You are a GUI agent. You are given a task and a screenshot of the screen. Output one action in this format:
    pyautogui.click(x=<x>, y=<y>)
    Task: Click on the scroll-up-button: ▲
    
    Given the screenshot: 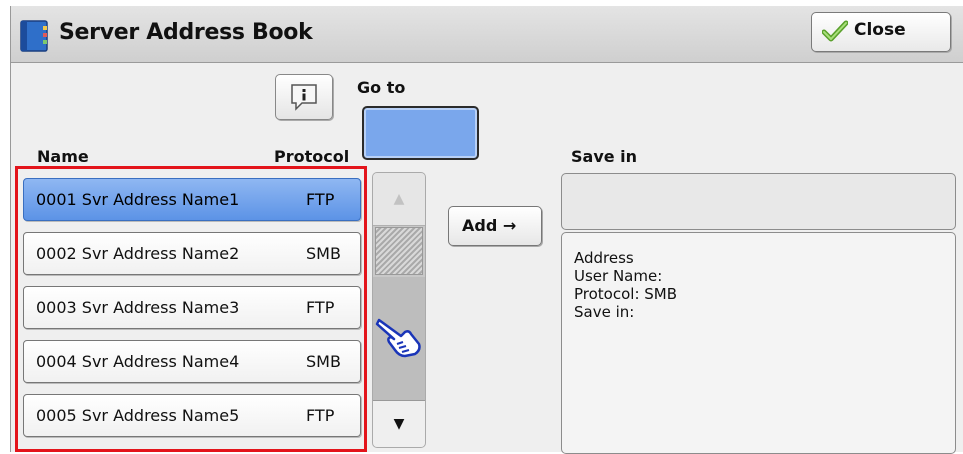 What is the action you would take?
    pyautogui.click(x=399, y=199)
    